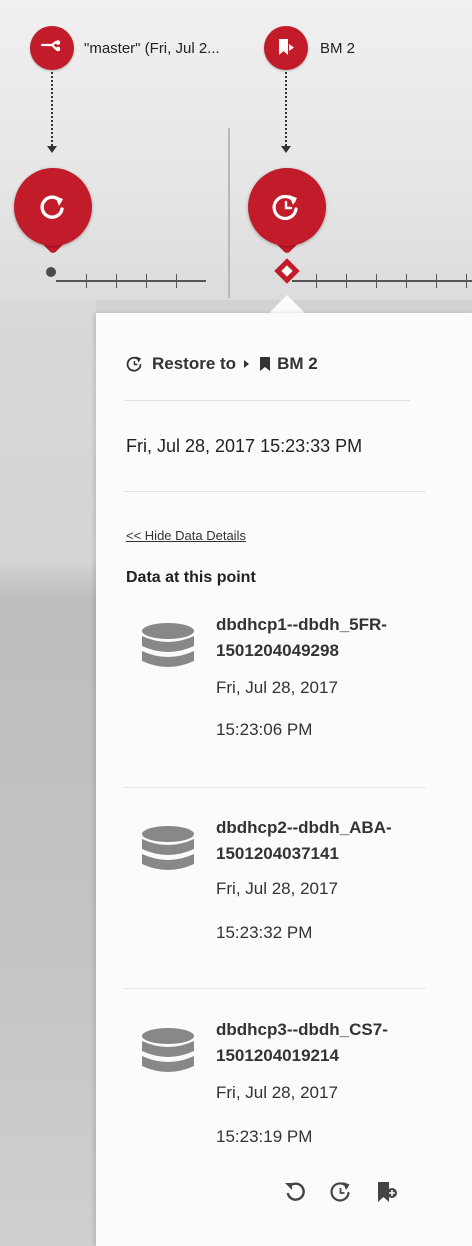 This screenshot has width=472, height=1246. Describe the element at coordinates (264, 729) in the screenshot. I see `dataset-time: 15:23:06 PM` at that location.